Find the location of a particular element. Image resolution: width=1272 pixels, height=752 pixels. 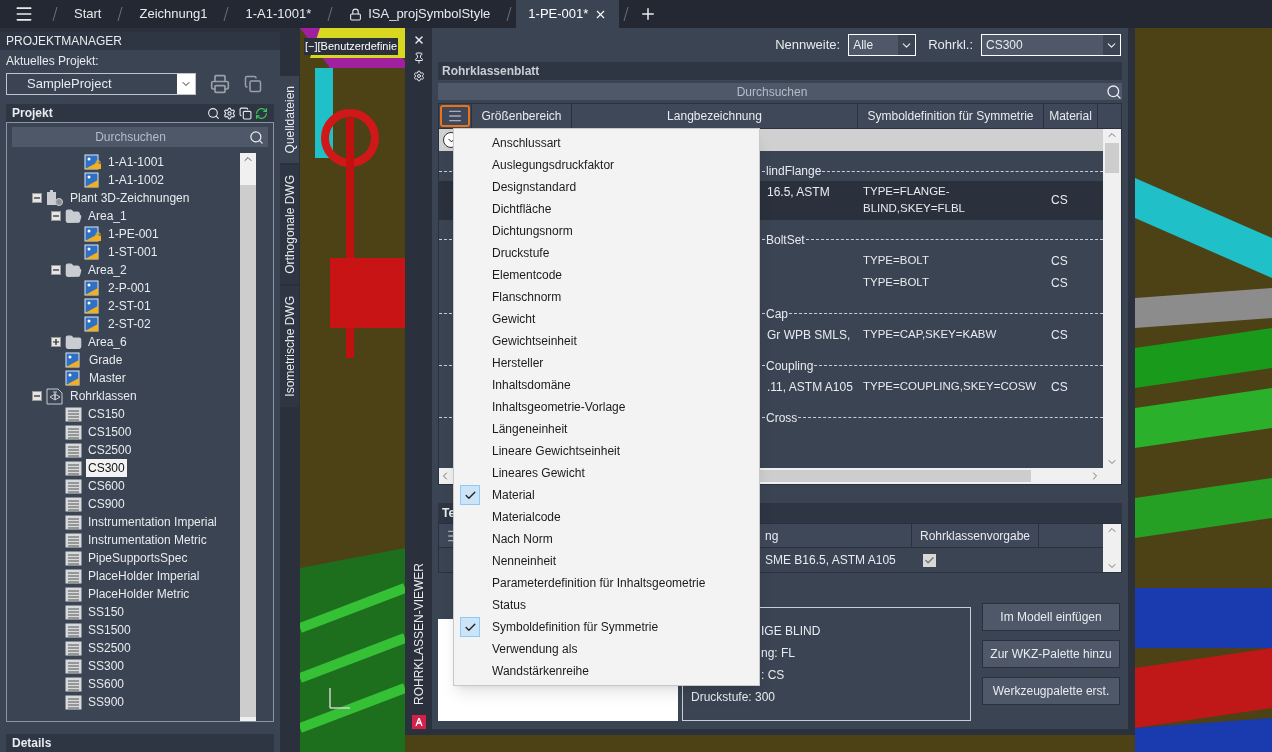

group-label: BoltSet is located at coordinates (785, 240).